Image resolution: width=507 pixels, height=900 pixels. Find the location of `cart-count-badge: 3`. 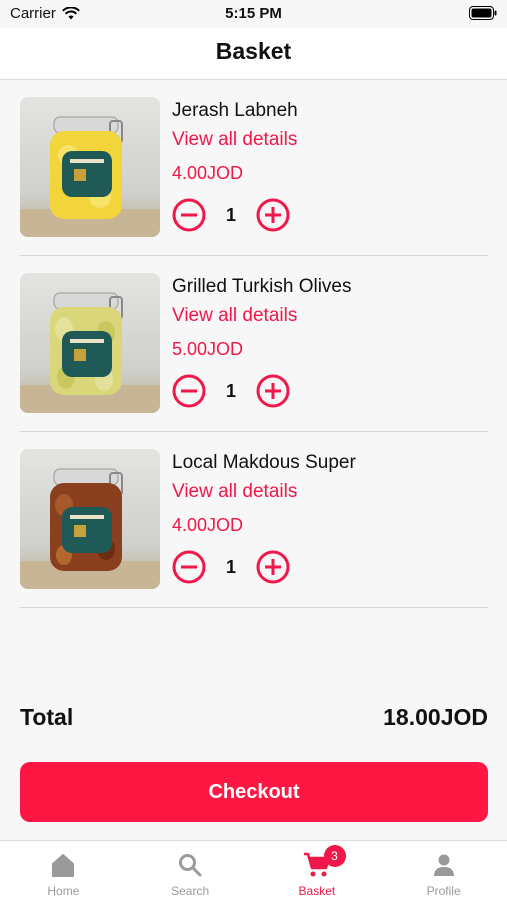

cart-count-badge: 3 is located at coordinates (334, 856).